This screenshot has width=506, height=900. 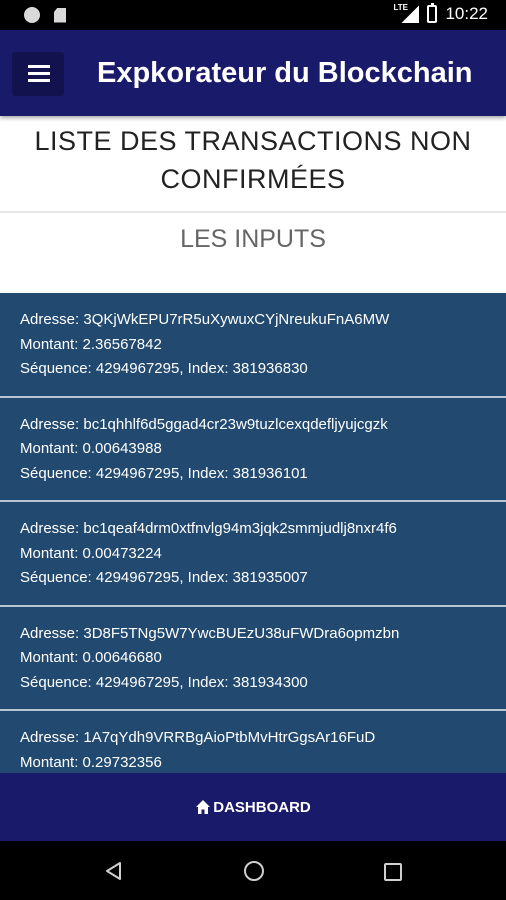 What do you see at coordinates (164, 577) in the screenshot?
I see `sequence-text: Séquence: 4294967295, Index: 381935007` at bounding box center [164, 577].